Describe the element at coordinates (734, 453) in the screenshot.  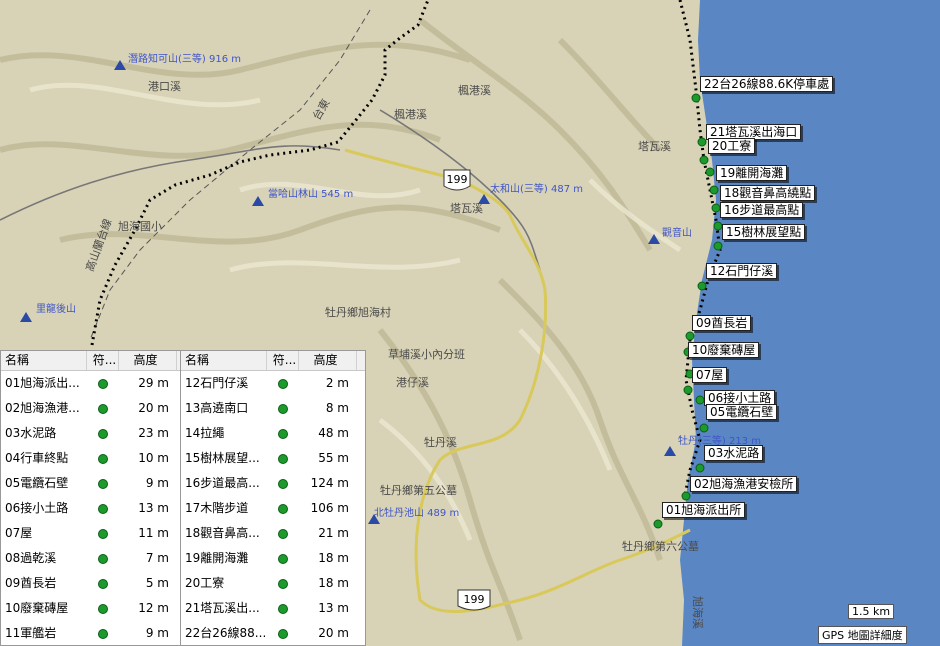
I see `waypoint-label-03: 03水泥路` at that location.